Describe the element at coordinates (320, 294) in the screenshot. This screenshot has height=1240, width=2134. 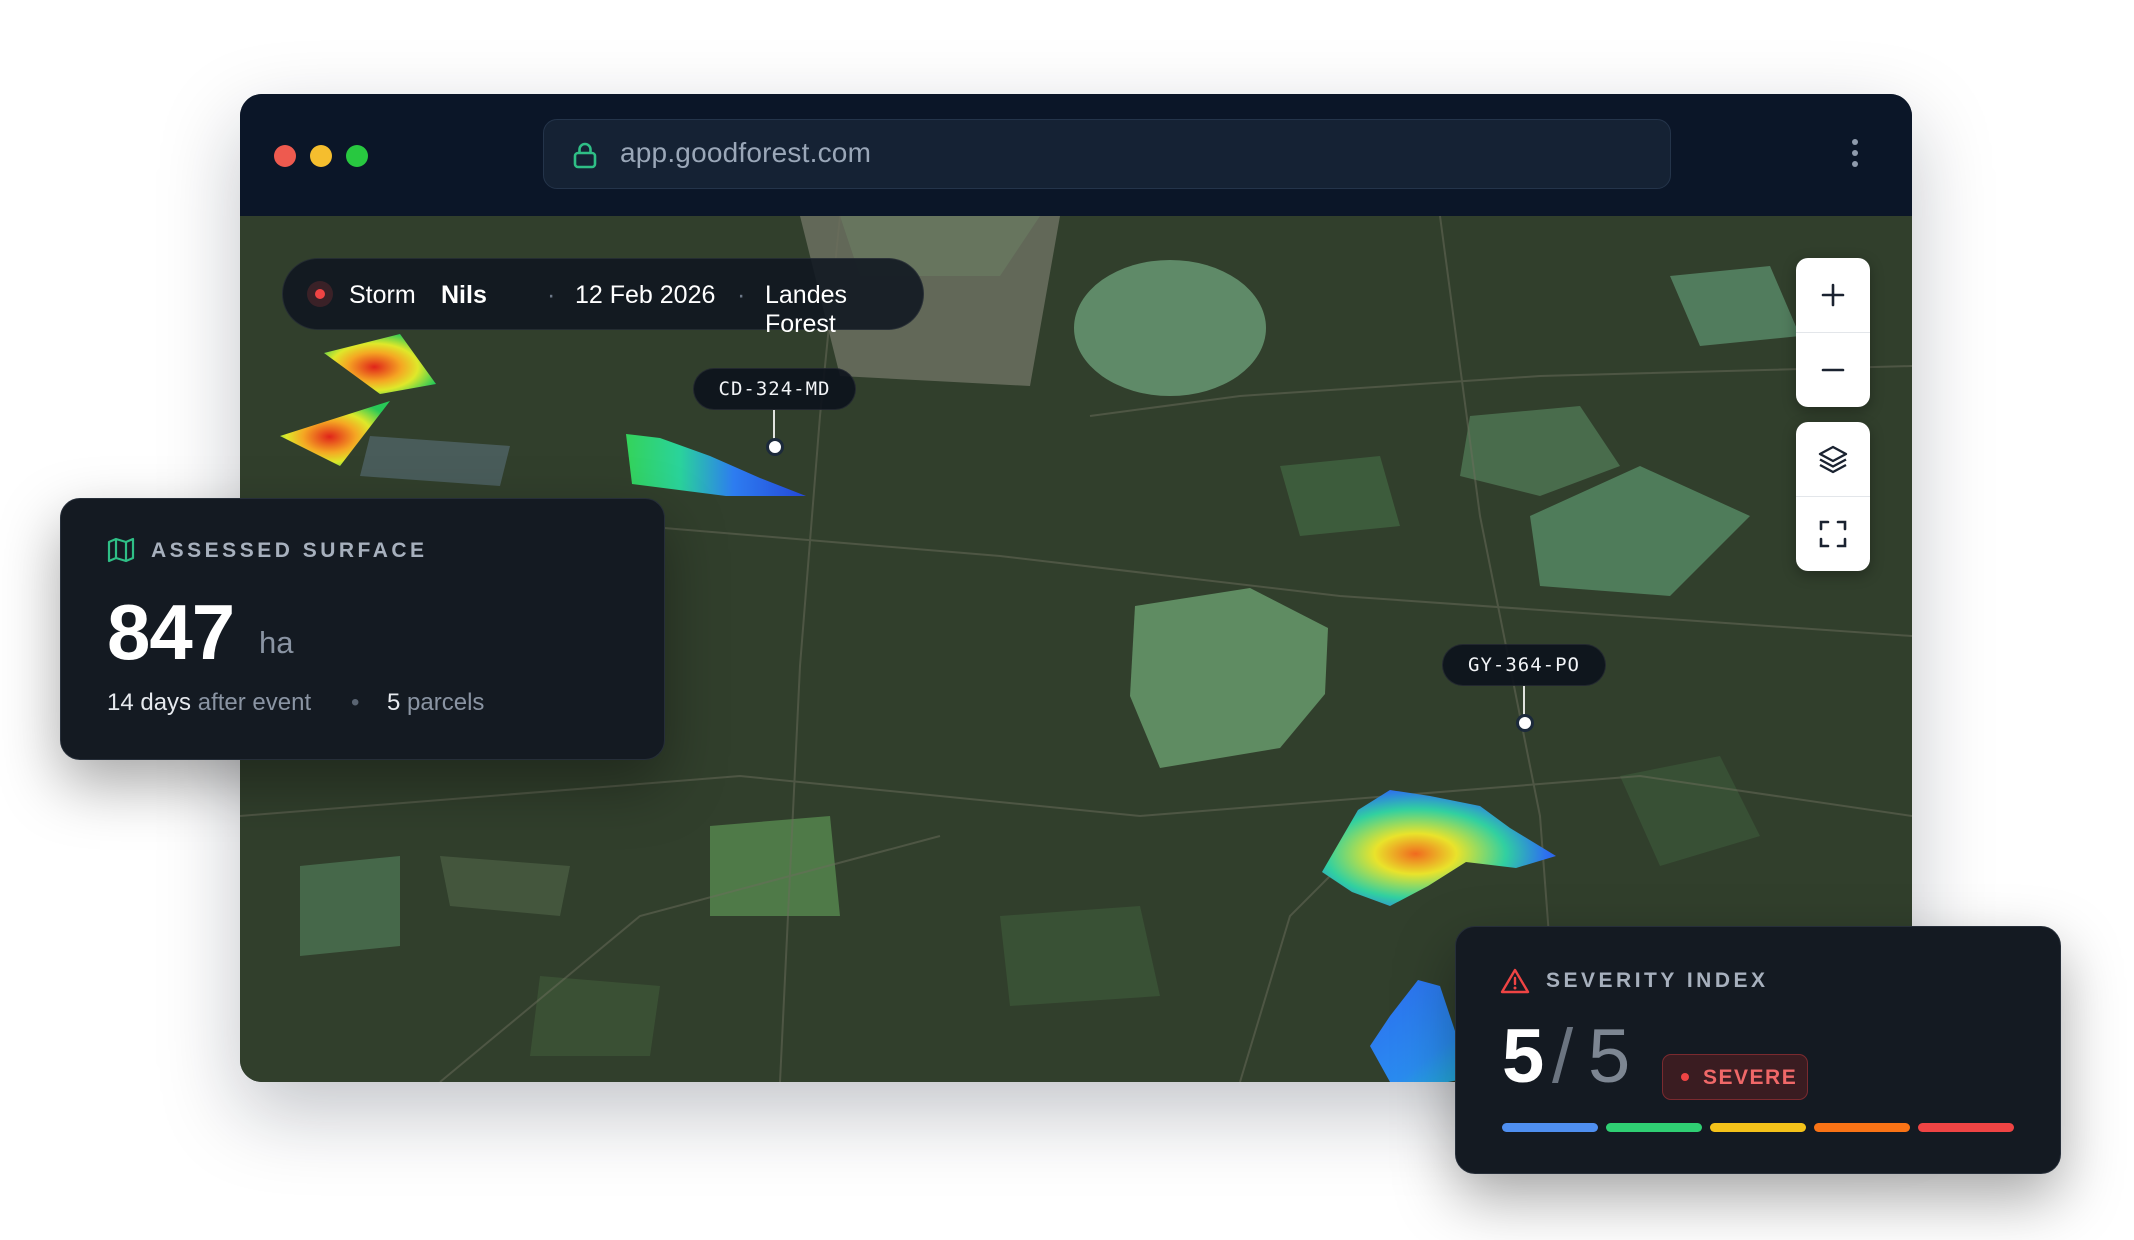
I see `event-status-dot` at that location.